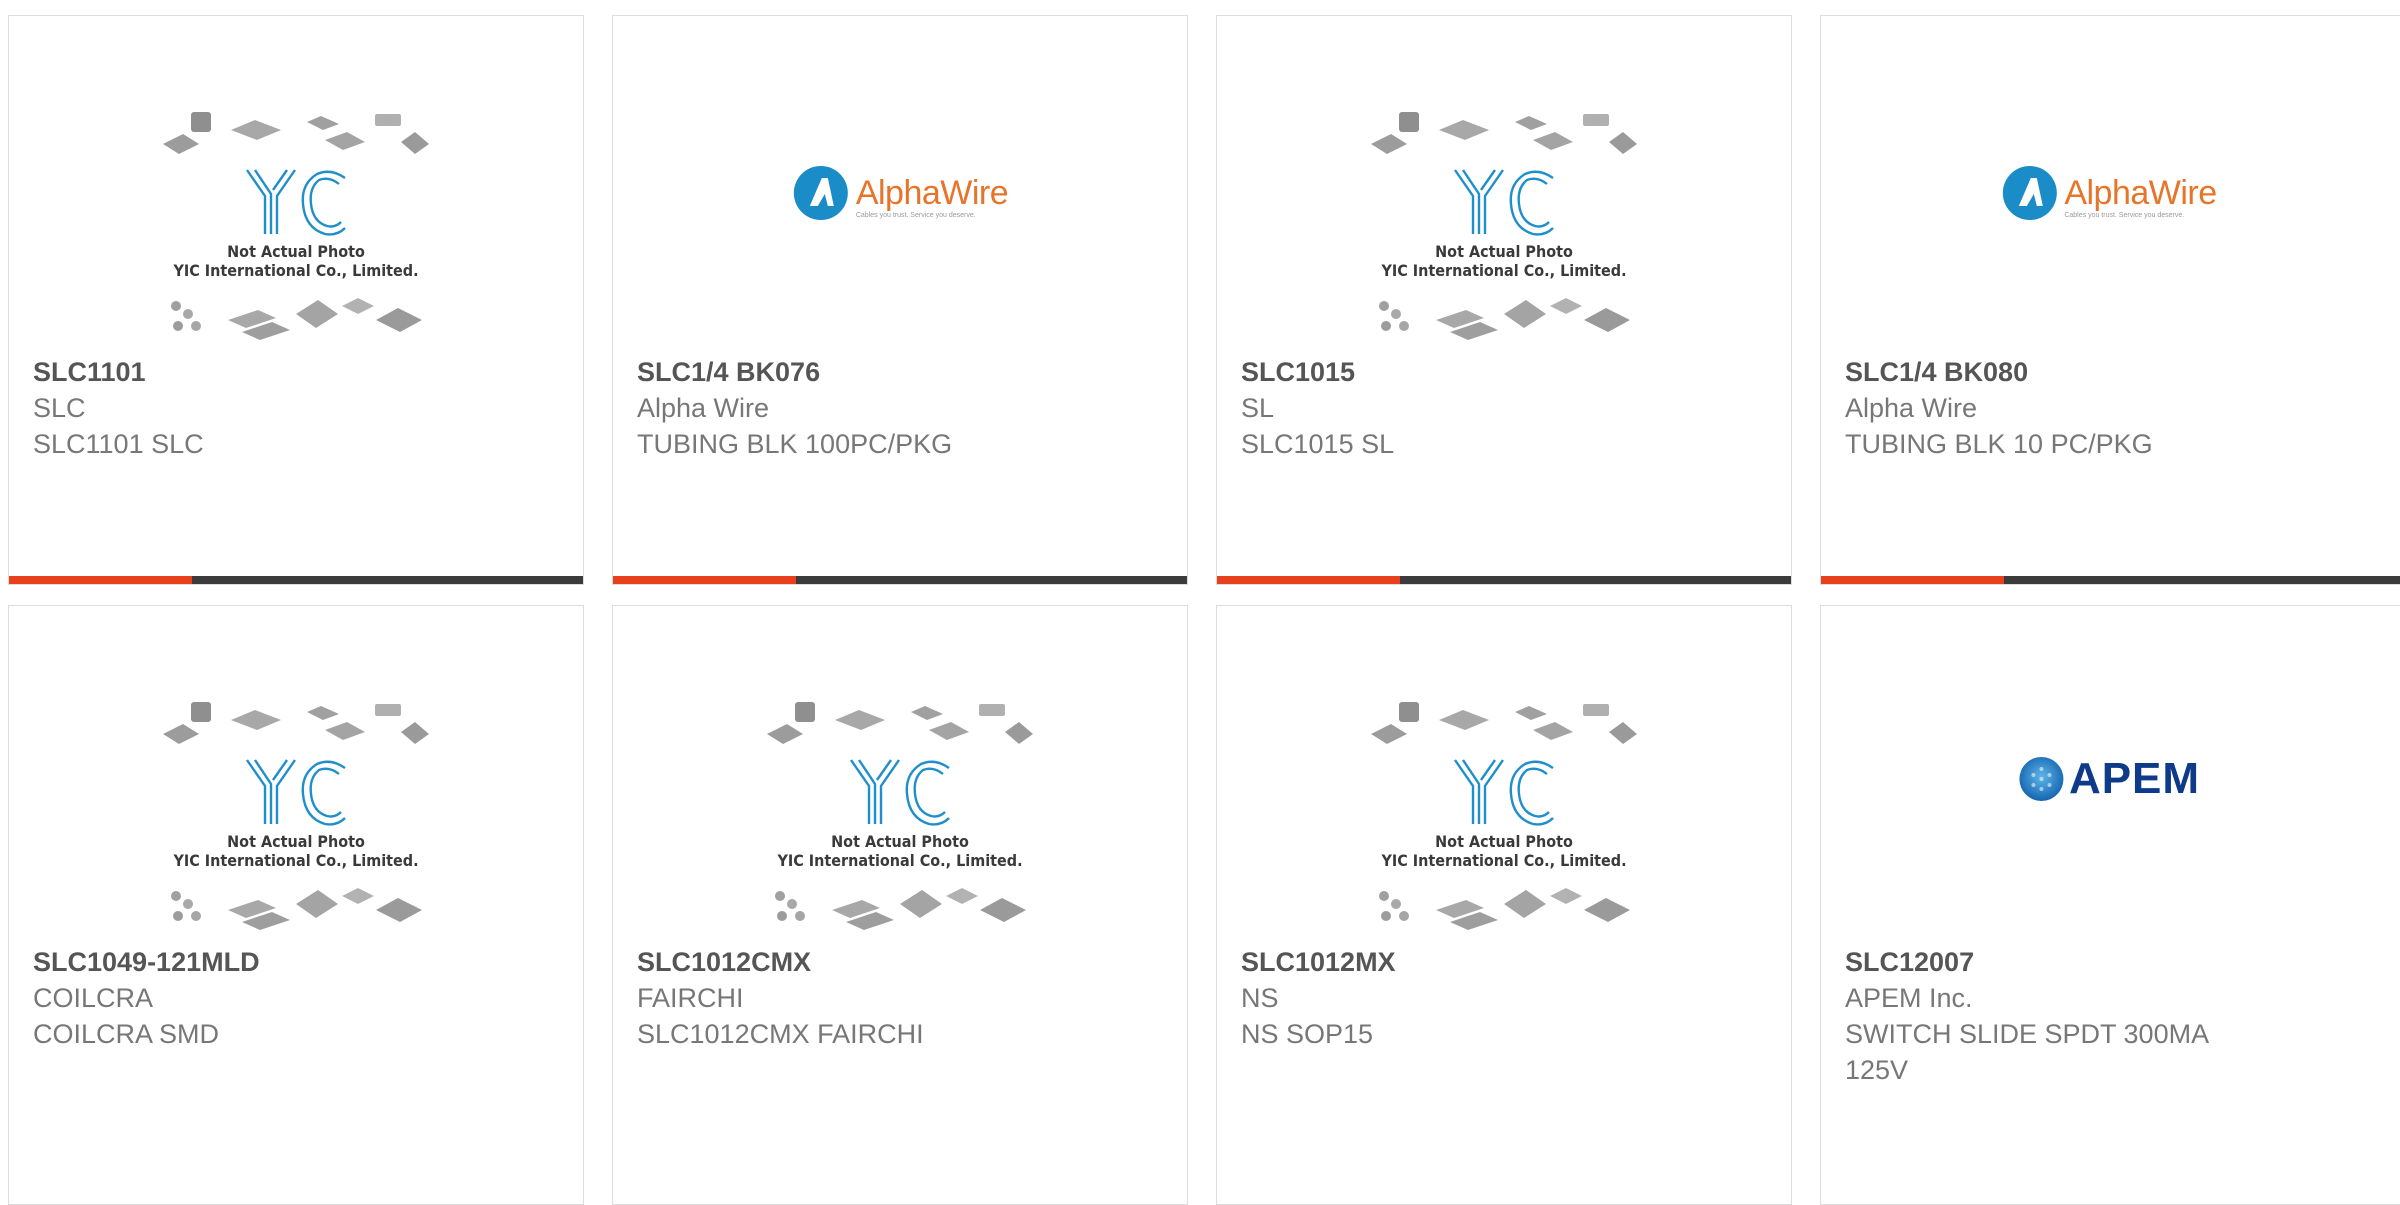 This screenshot has height=1205, width=2400. What do you see at coordinates (900, 372) in the screenshot?
I see `part-number: SLC1/4 BK076` at bounding box center [900, 372].